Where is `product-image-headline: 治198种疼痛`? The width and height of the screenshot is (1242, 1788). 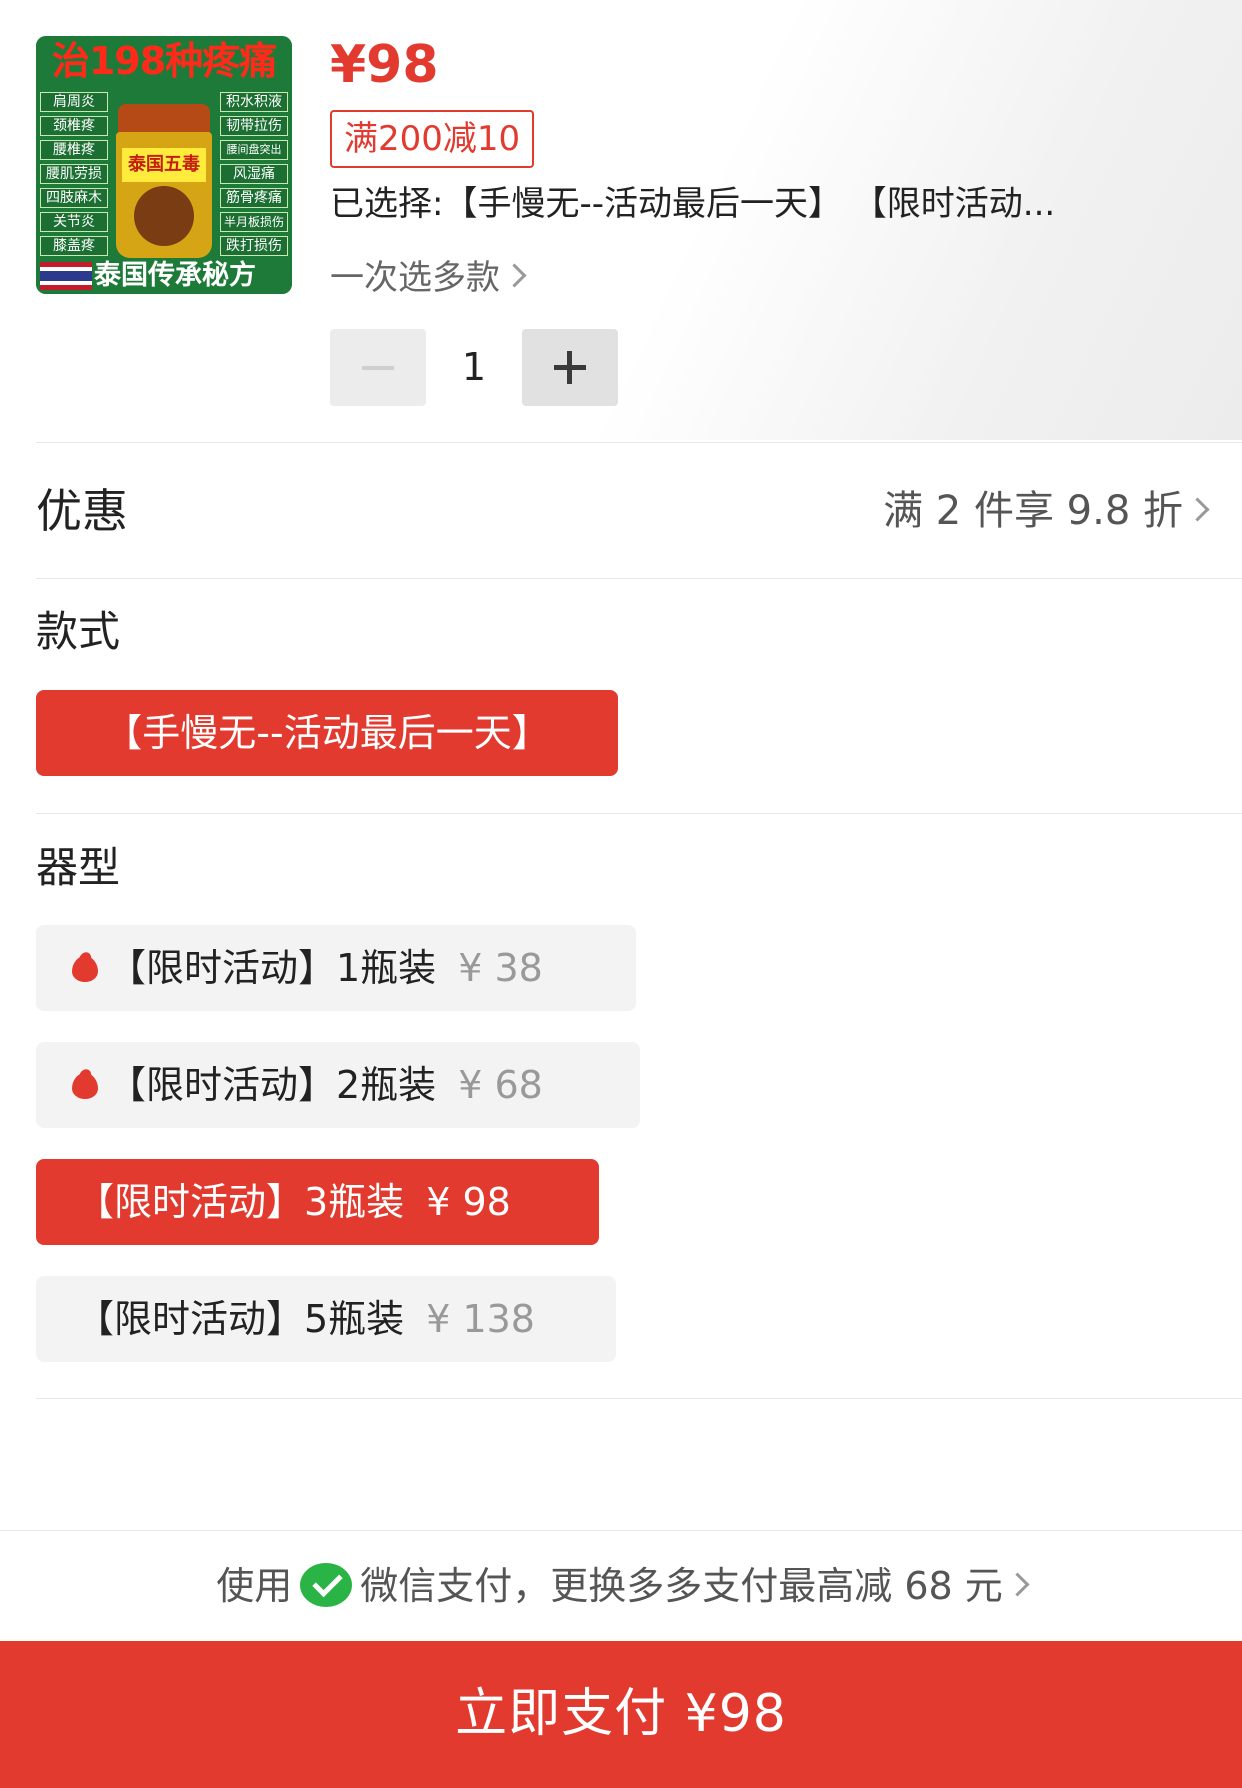 product-image-headline: 治198种疼痛 is located at coordinates (164, 61).